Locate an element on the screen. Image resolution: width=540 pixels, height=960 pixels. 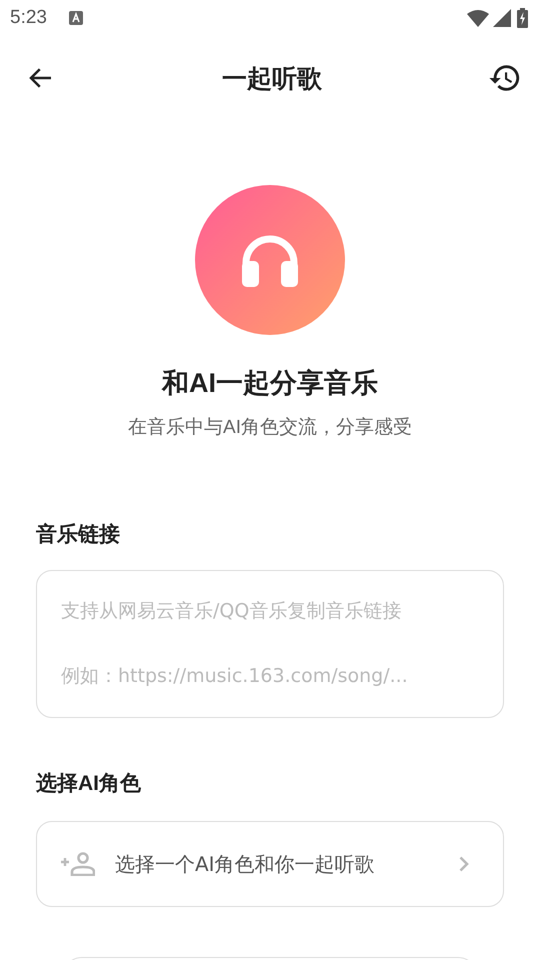
signal-icon is located at coordinates (502, 18).